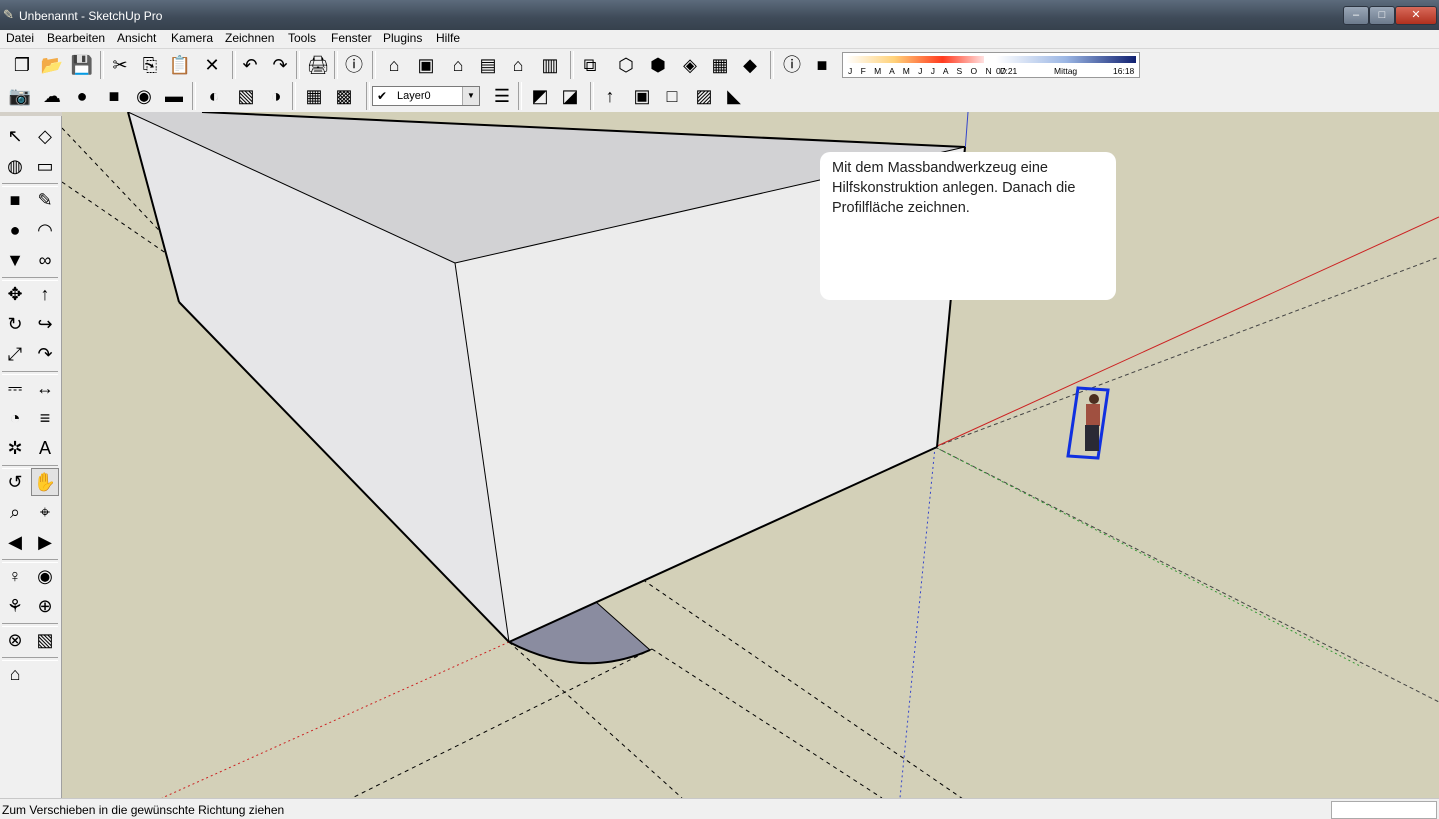 The width and height of the screenshot is (1439, 819). What do you see at coordinates (672, 96) in the screenshot?
I see `drape-icon: □` at bounding box center [672, 96].